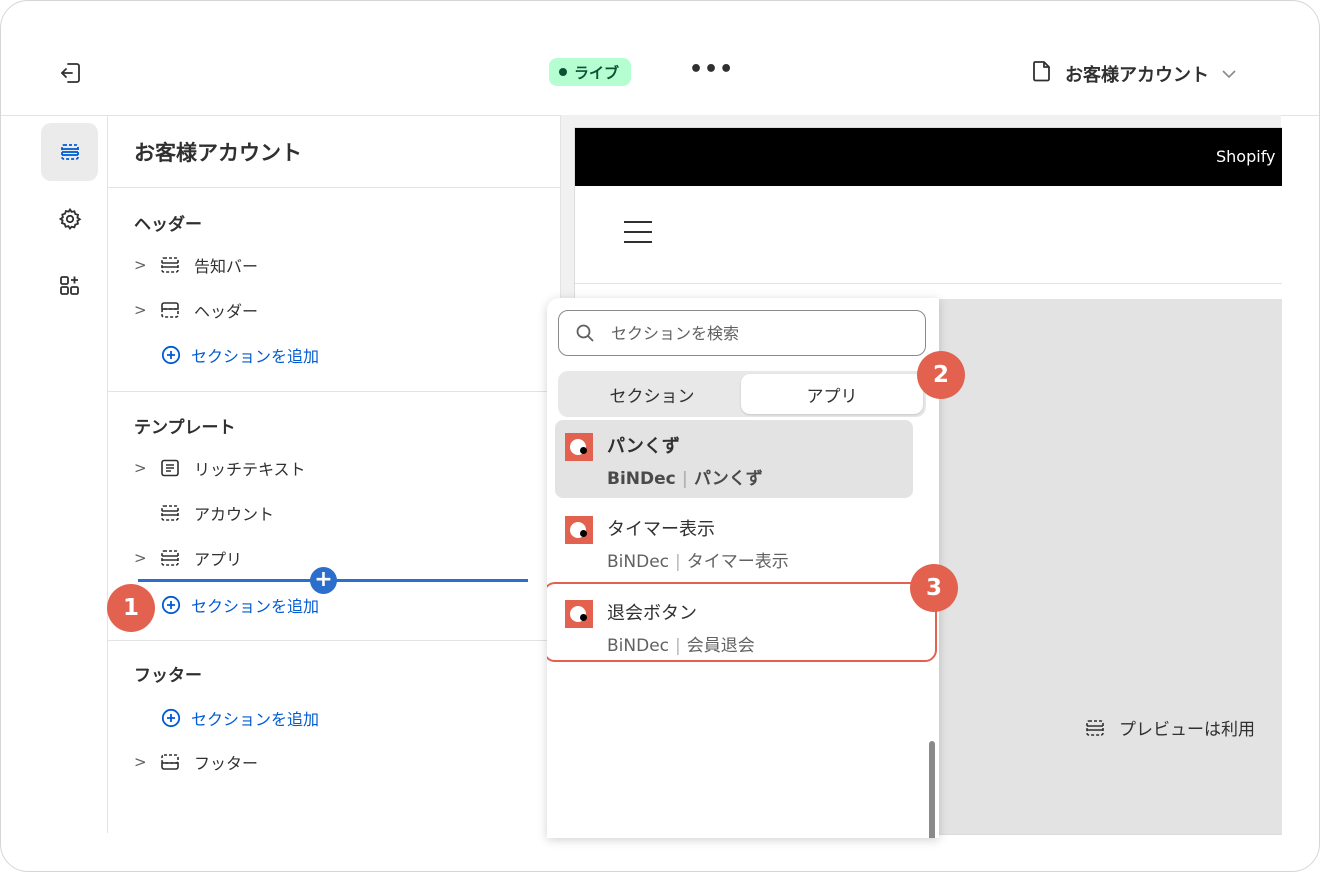 Image resolution: width=1320 pixels, height=872 pixels. What do you see at coordinates (652, 613) in the screenshot?
I see `app-block-name: 退会ボタン` at bounding box center [652, 613].